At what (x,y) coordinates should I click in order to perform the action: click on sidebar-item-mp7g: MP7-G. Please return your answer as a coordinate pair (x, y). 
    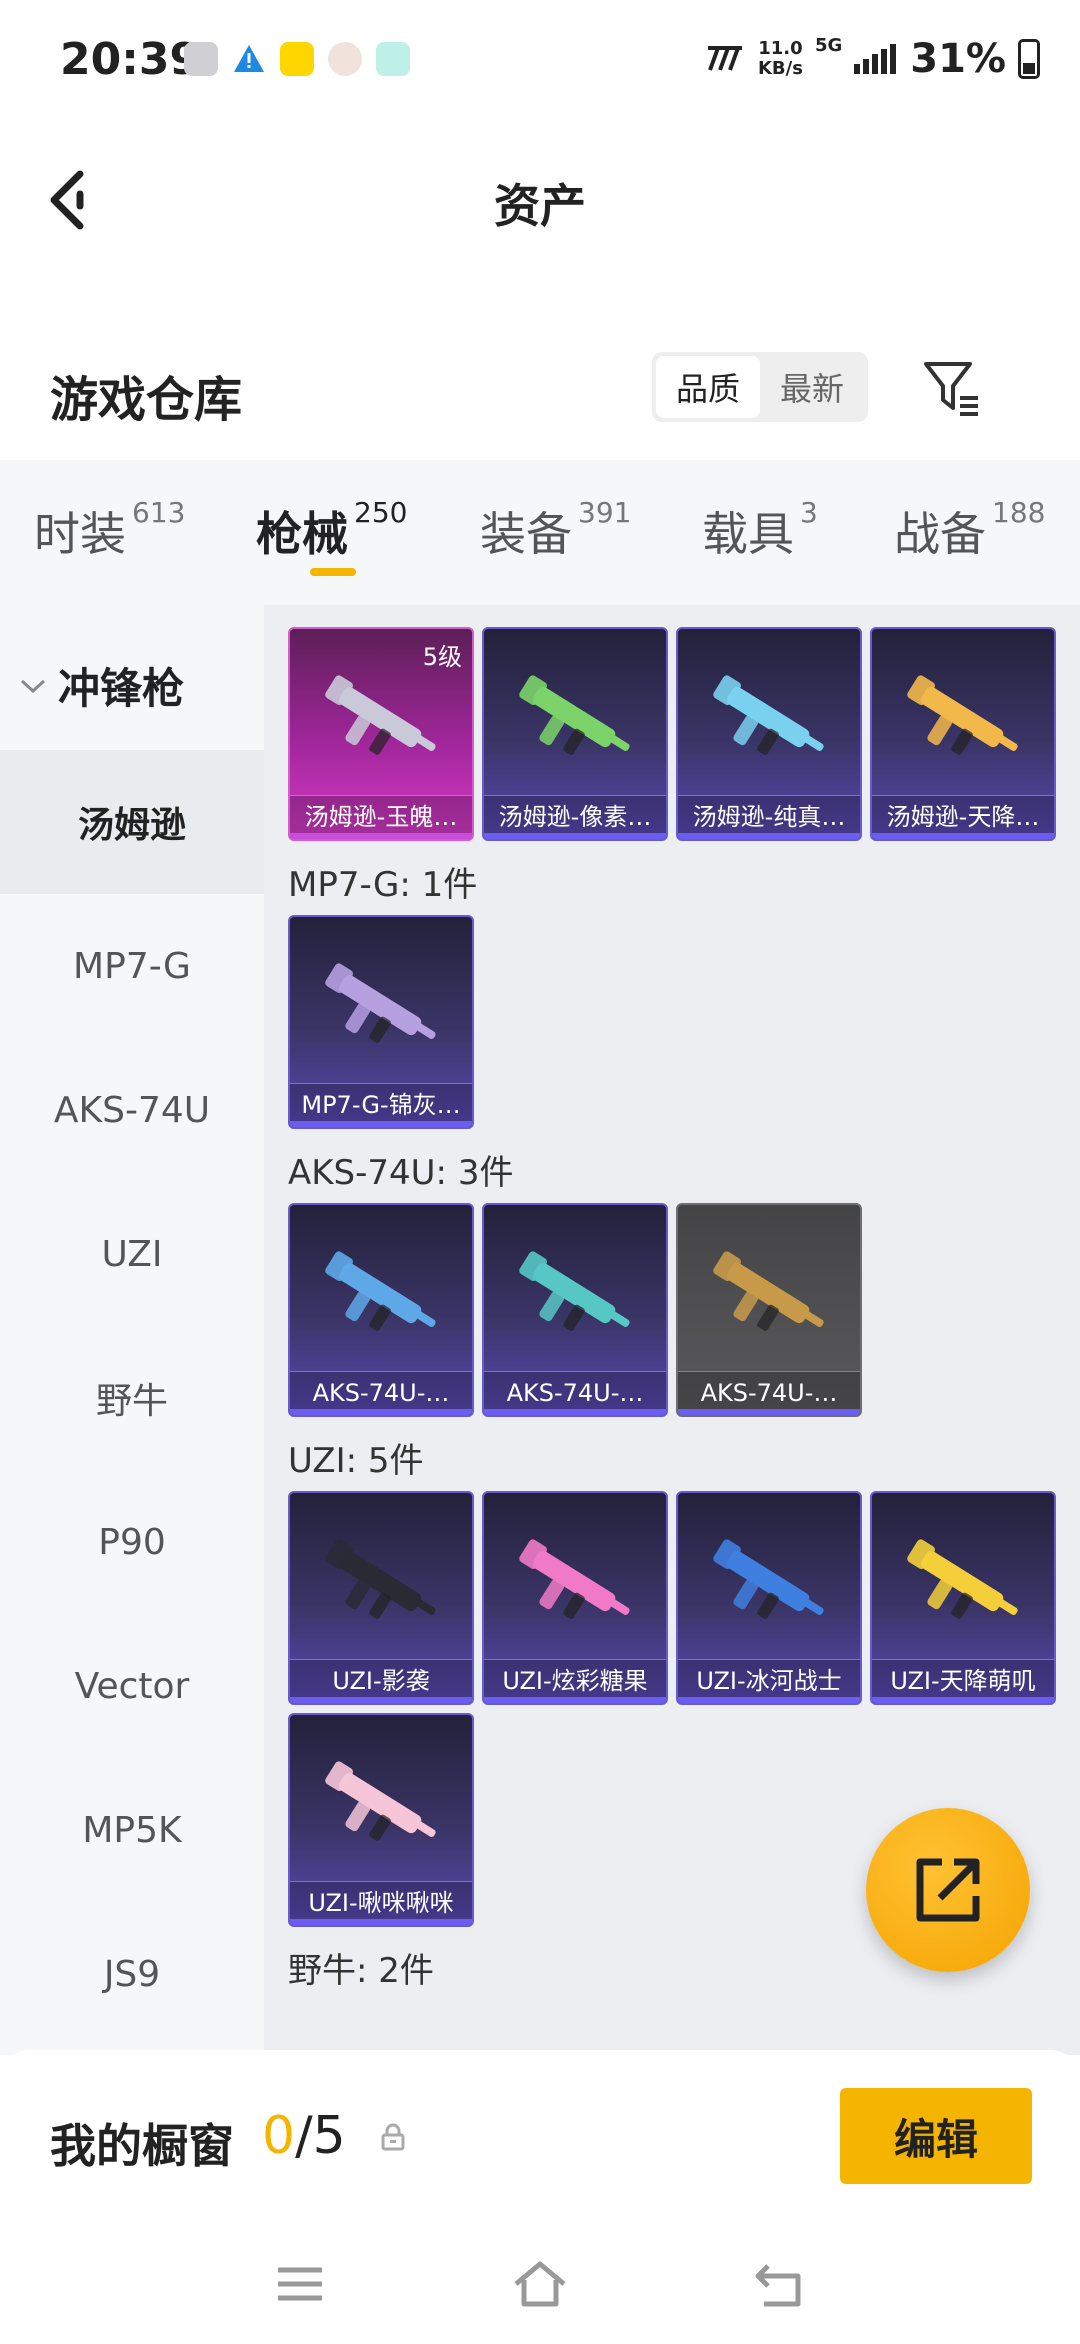
    Looking at the image, I should click on (132, 966).